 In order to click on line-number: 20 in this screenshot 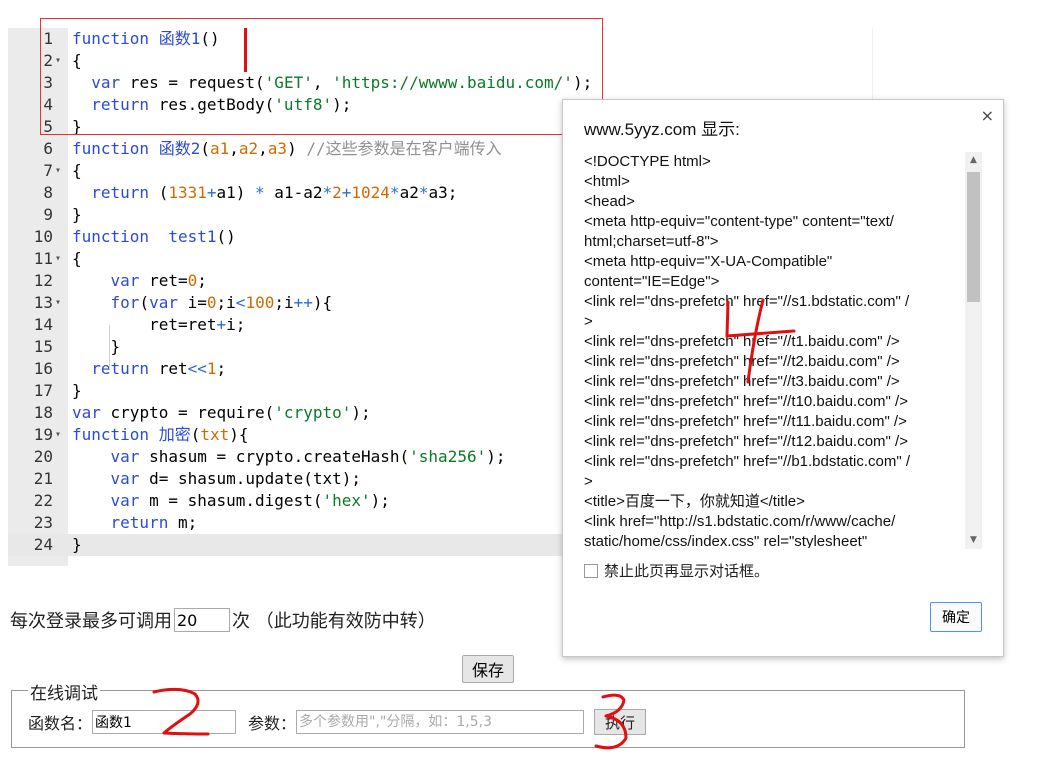, I will do `click(43, 456)`.